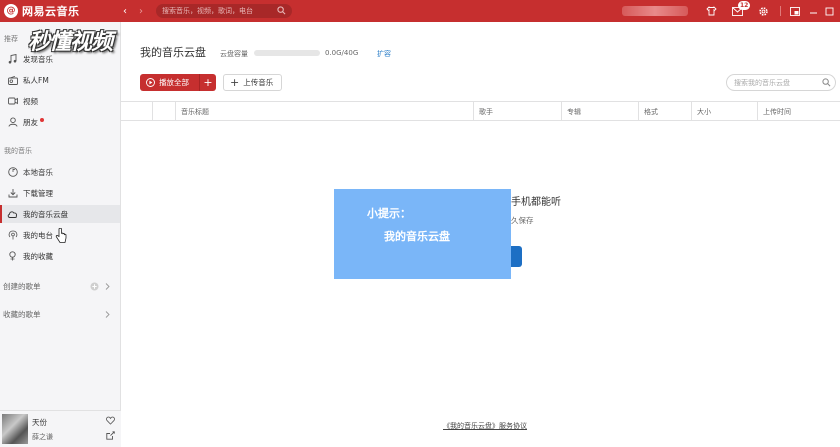 Image resolution: width=840 pixels, height=447 pixels. What do you see at coordinates (11, 39) in the screenshot?
I see `sidebar-section-recommend: 推荐` at bounding box center [11, 39].